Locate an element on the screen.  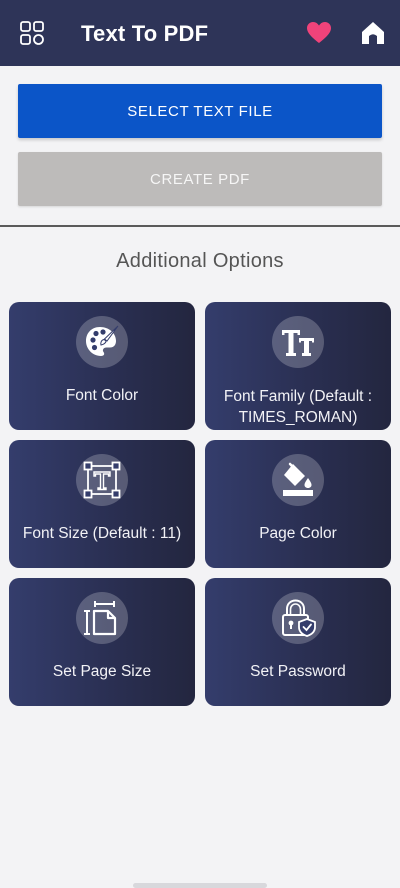
grid-icon is located at coordinates (32, 33).